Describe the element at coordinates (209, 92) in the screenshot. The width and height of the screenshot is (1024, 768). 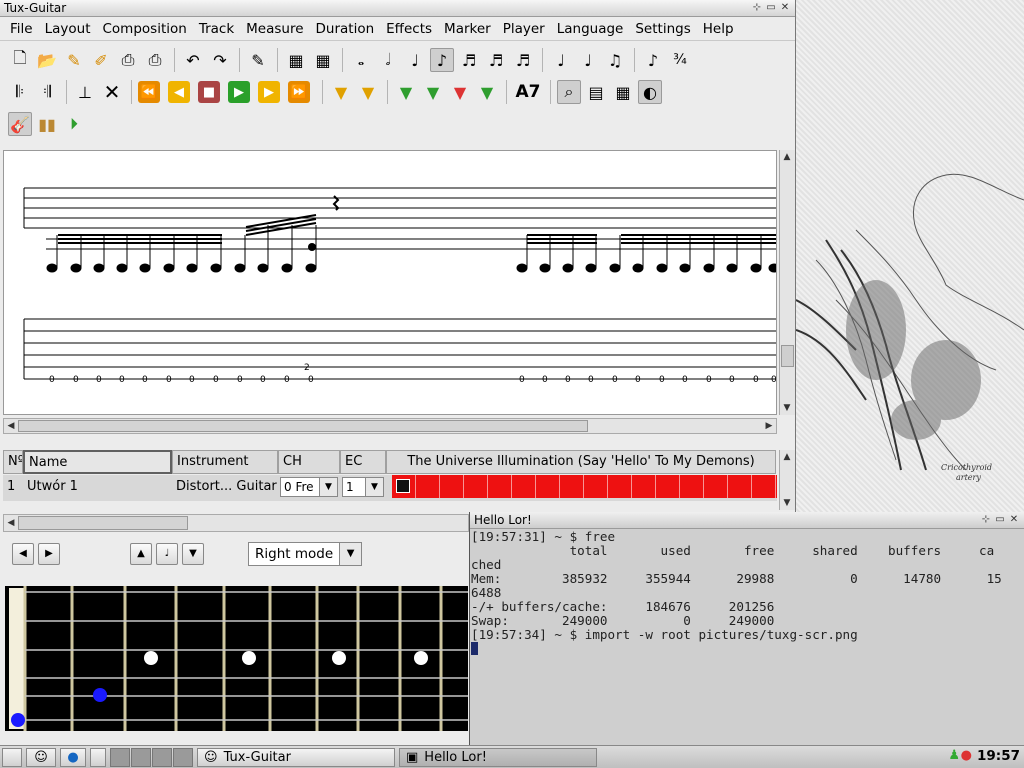
I see `stop-icon: ■` at that location.